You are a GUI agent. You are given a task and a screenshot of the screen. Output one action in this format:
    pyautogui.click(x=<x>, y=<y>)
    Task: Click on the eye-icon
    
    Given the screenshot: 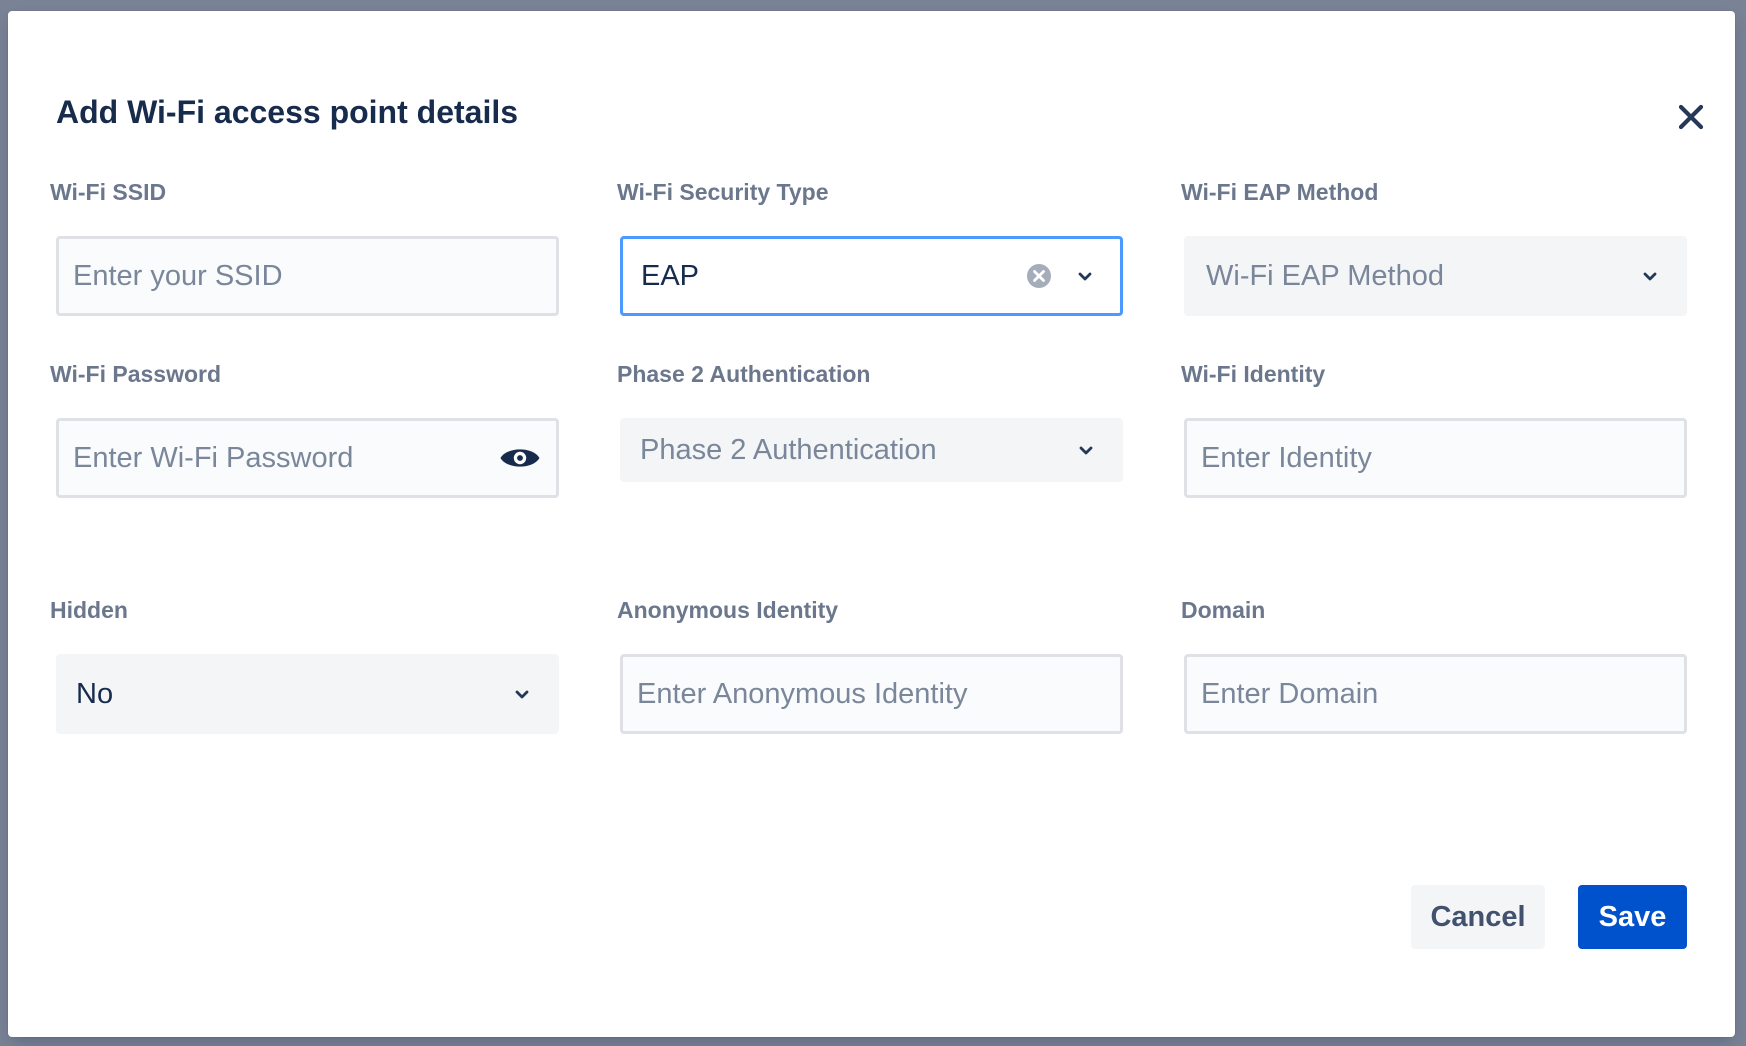 What is the action you would take?
    pyautogui.click(x=520, y=458)
    